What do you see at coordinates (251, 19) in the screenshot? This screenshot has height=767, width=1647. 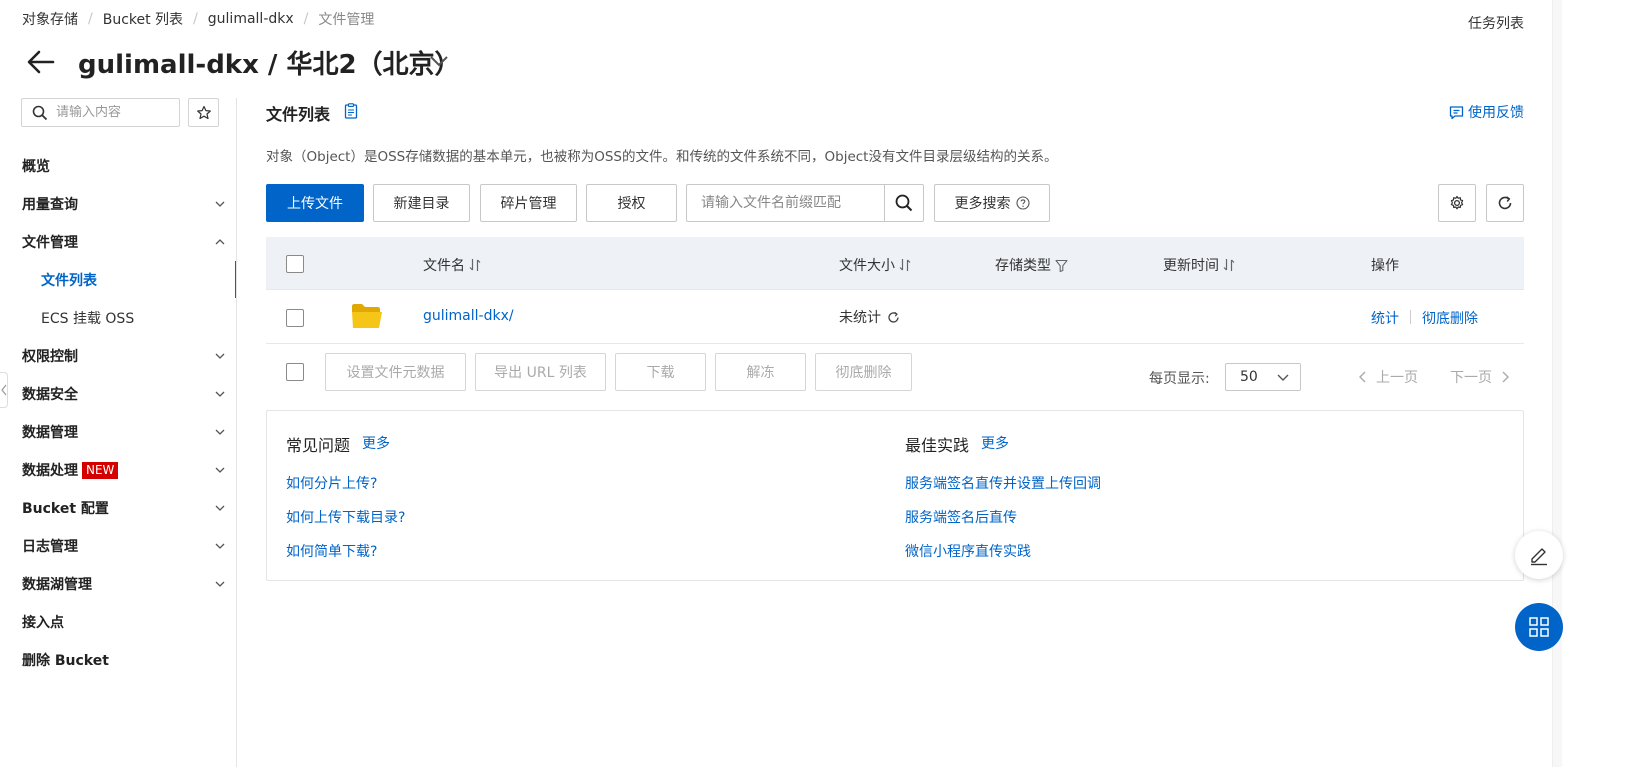 I see `breadcrumb-item-bucket: gulimall-dkx` at bounding box center [251, 19].